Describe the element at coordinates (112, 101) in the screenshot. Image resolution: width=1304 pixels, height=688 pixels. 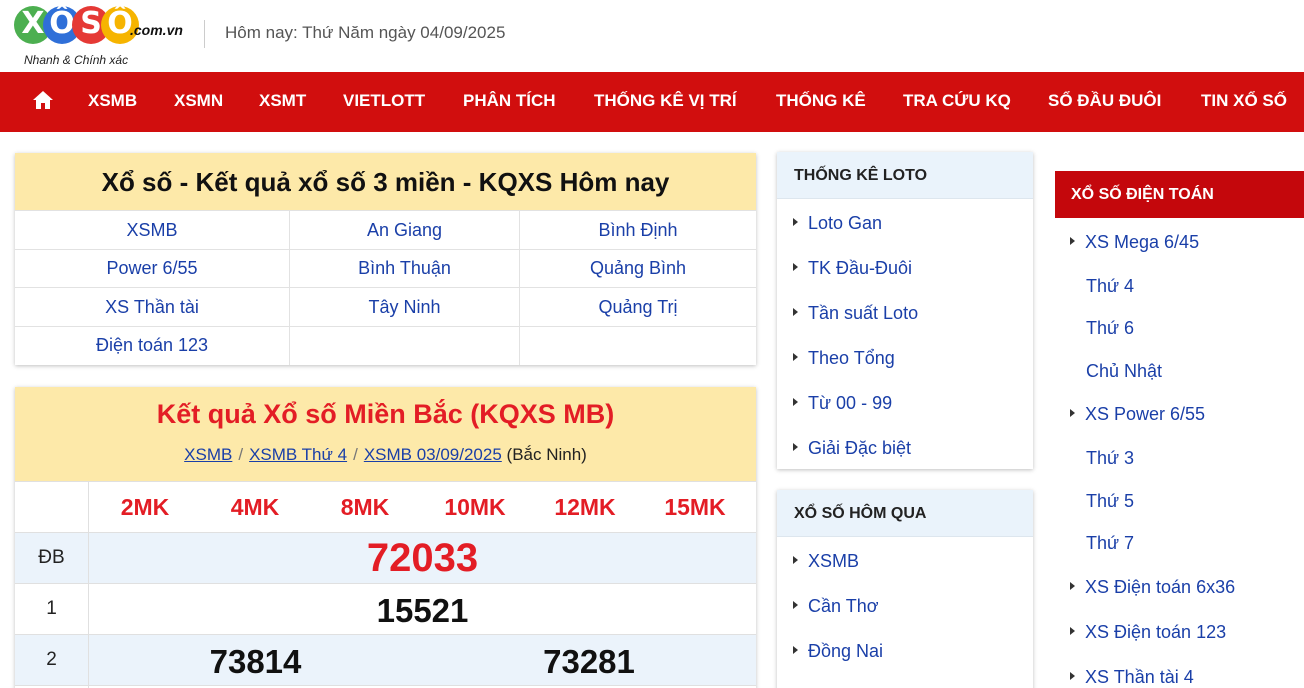
I see `nav-item-xsmb: XSMB` at that location.